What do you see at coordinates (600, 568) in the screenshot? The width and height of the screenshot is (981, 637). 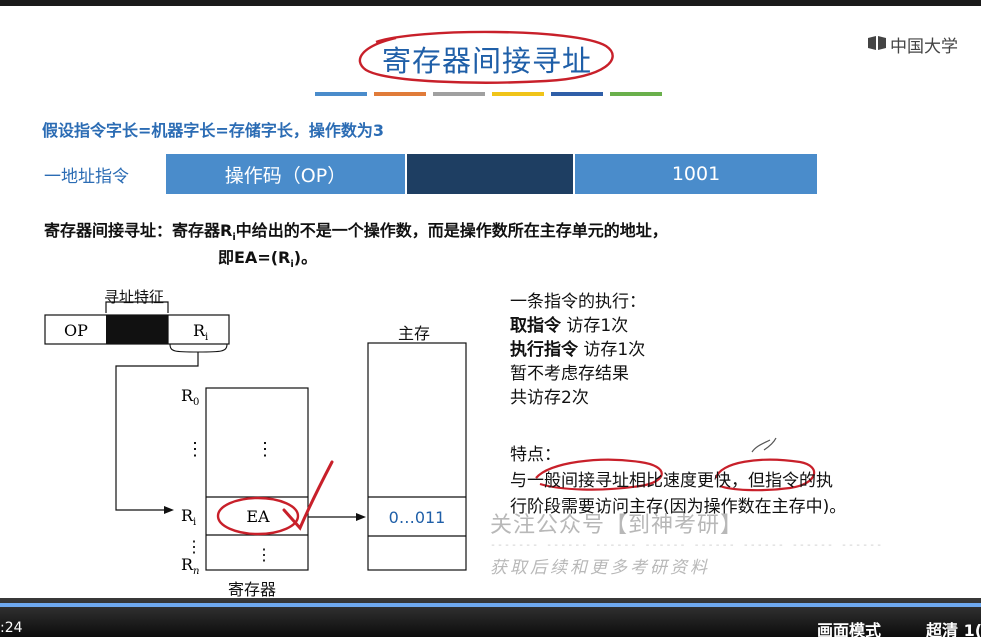 I see `watermark-line-2: 获取后续和更多考研资料` at bounding box center [600, 568].